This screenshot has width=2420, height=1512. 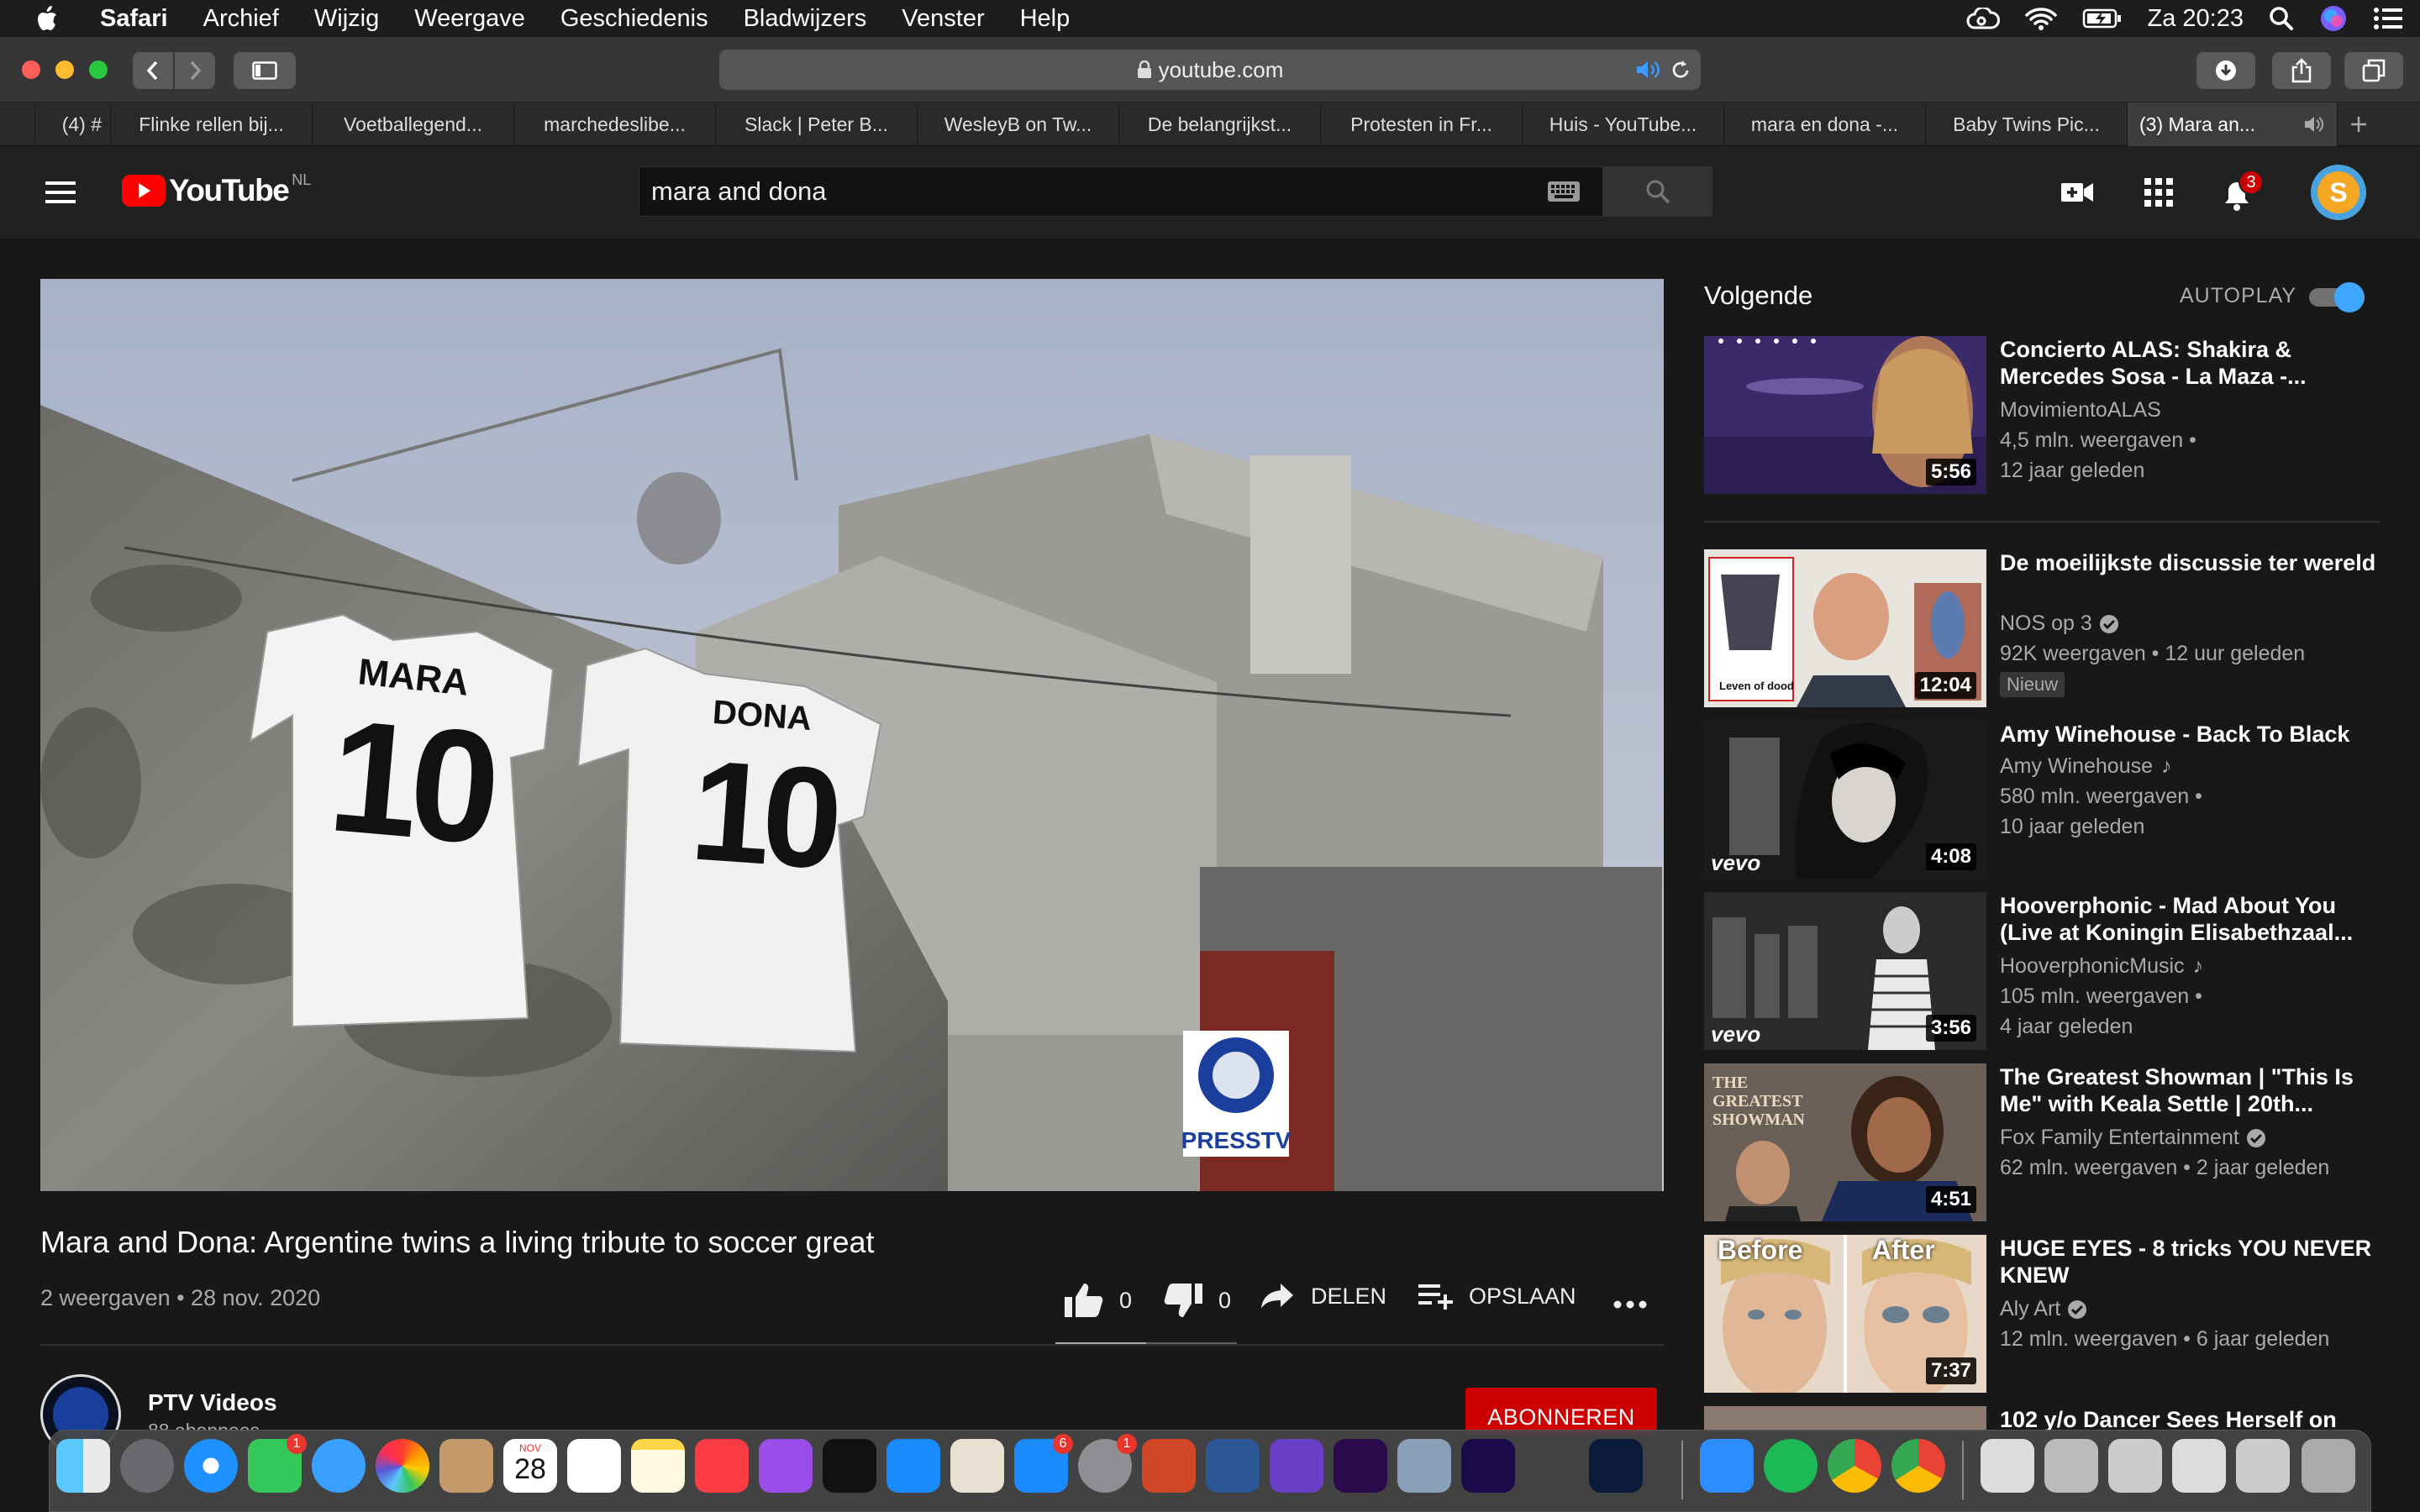 What do you see at coordinates (786, 1466) in the screenshot?
I see `podcasts-icon` at bounding box center [786, 1466].